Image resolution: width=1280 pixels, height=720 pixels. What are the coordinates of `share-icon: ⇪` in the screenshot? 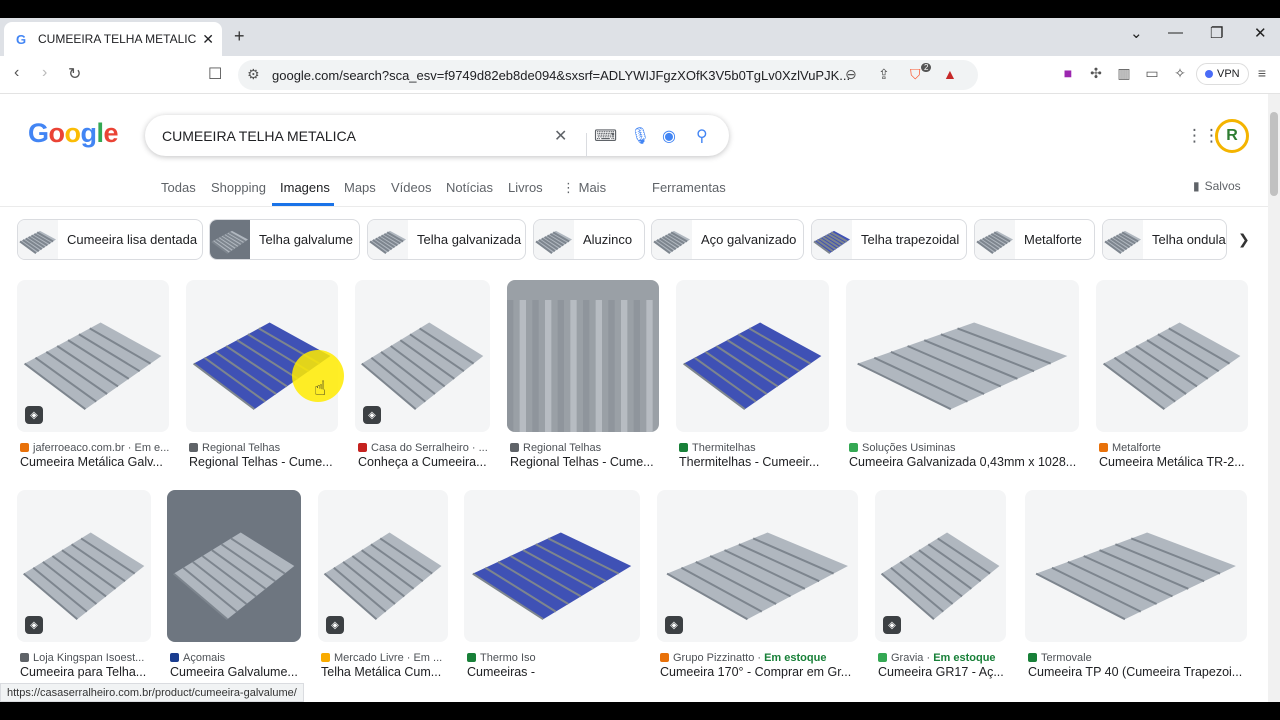 It's located at (884, 74).